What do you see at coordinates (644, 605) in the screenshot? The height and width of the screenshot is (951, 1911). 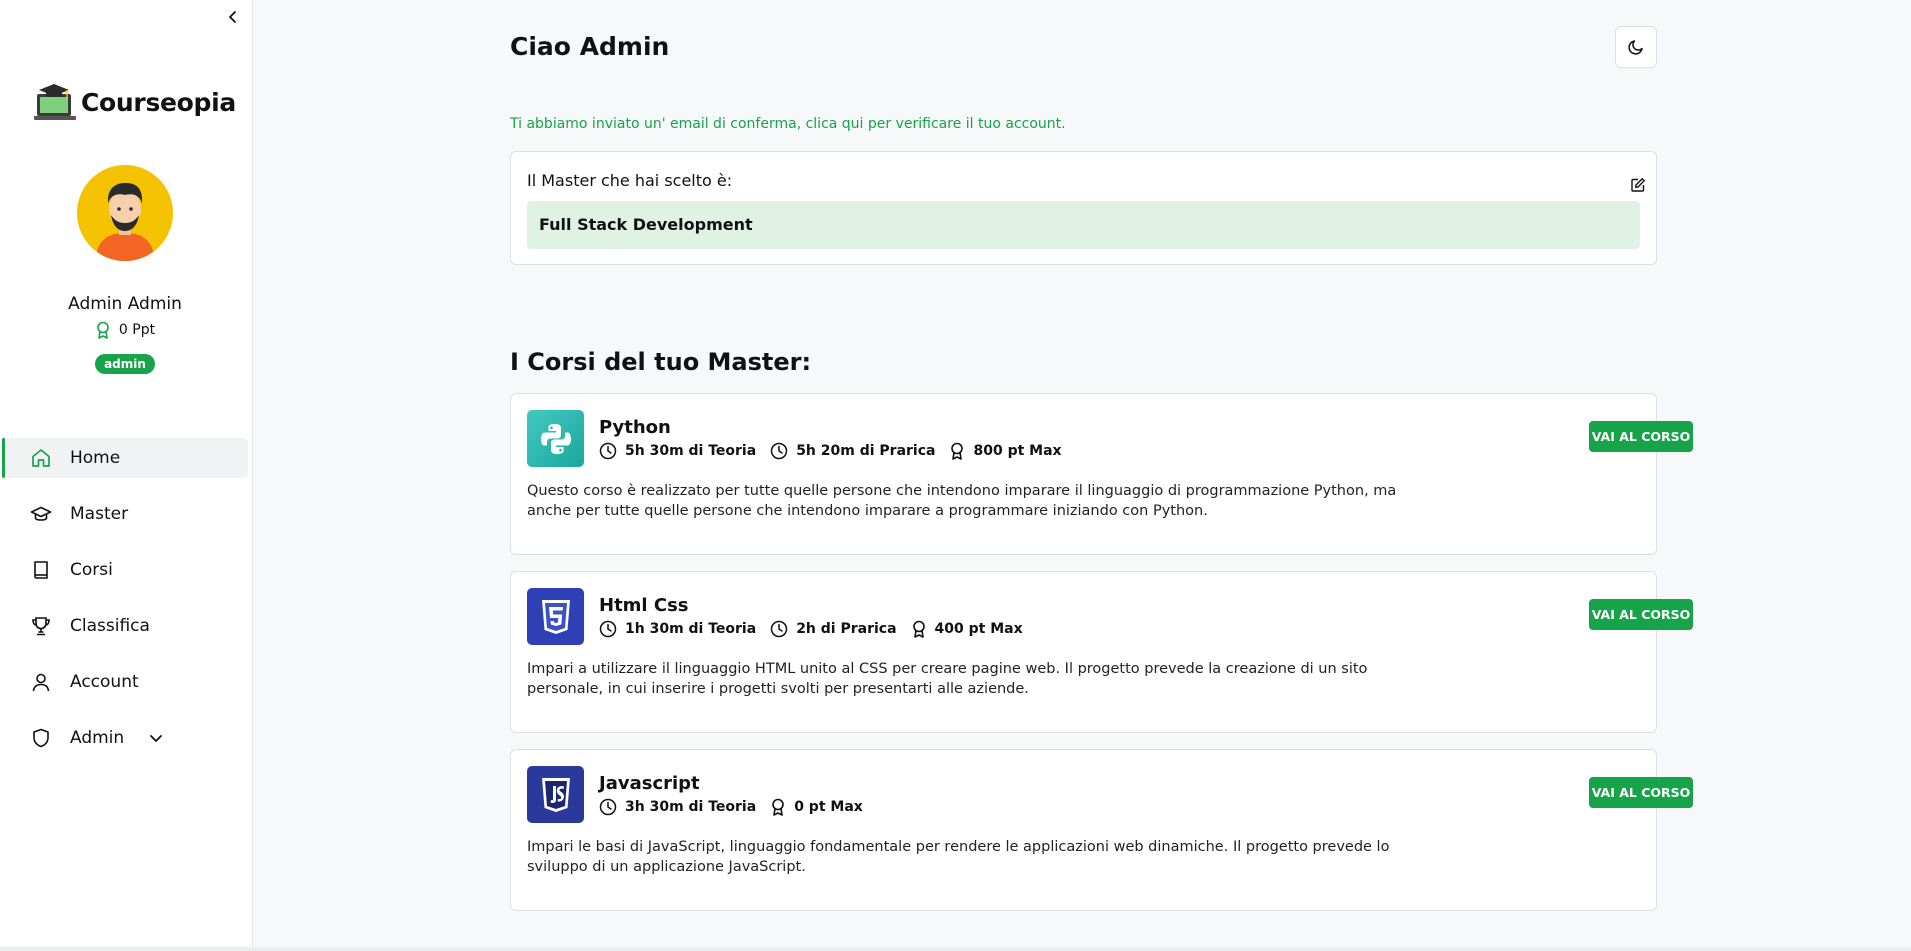 I see `course-title: Html Css` at bounding box center [644, 605].